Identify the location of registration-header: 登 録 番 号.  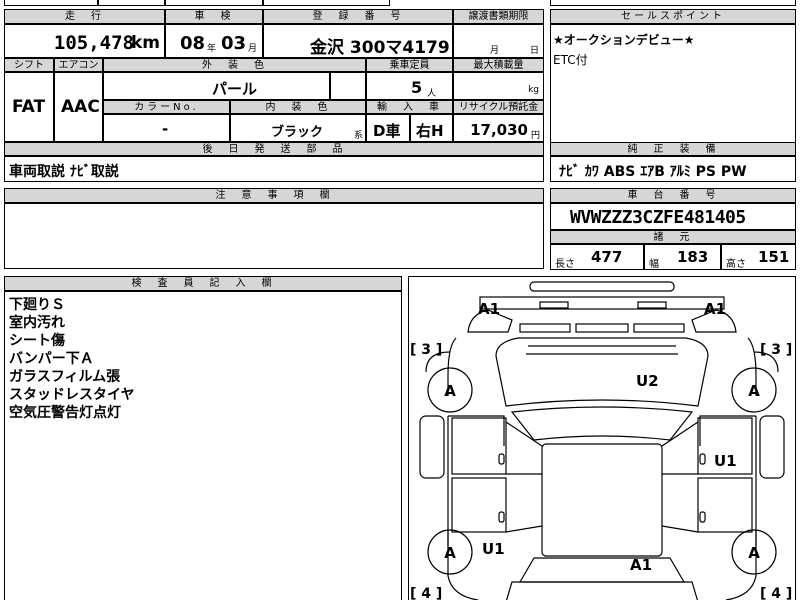
(358, 16).